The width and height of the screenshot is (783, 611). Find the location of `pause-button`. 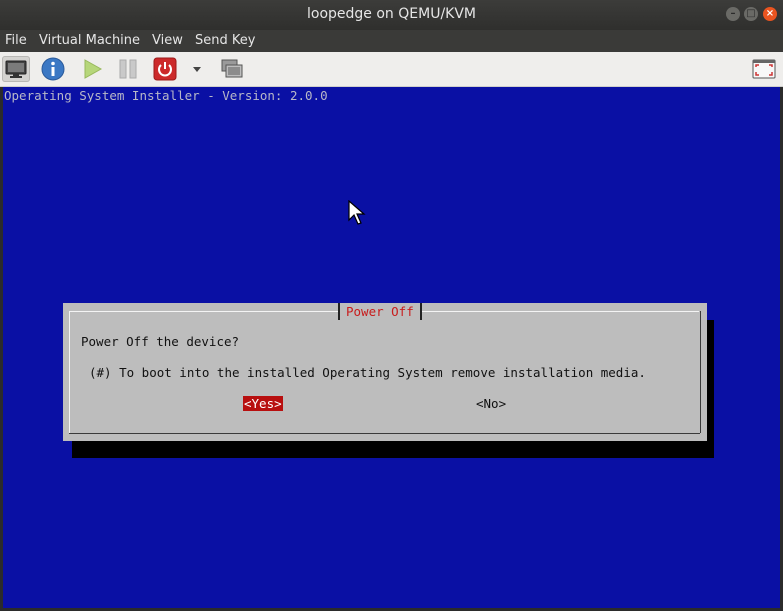

pause-button is located at coordinates (128, 69).